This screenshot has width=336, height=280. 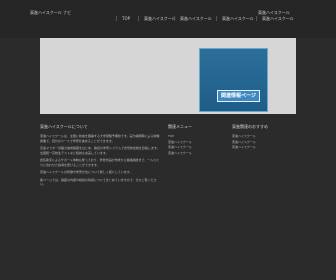 I want to click on related-menu: 関連メニュー TOP 東進ハイスクール 東進ハイスクール 東進ハイスクール, so click(x=194, y=140).